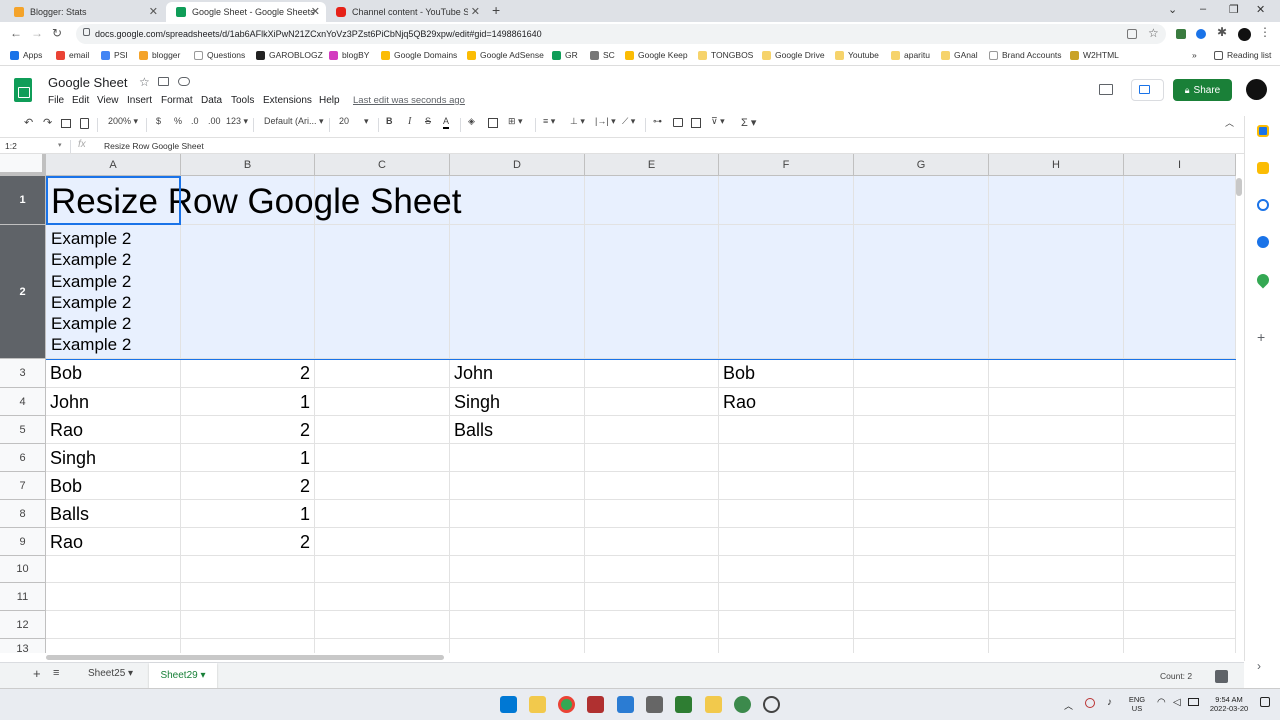 The image size is (1280, 720). I want to click on cell-f11, so click(786, 597).